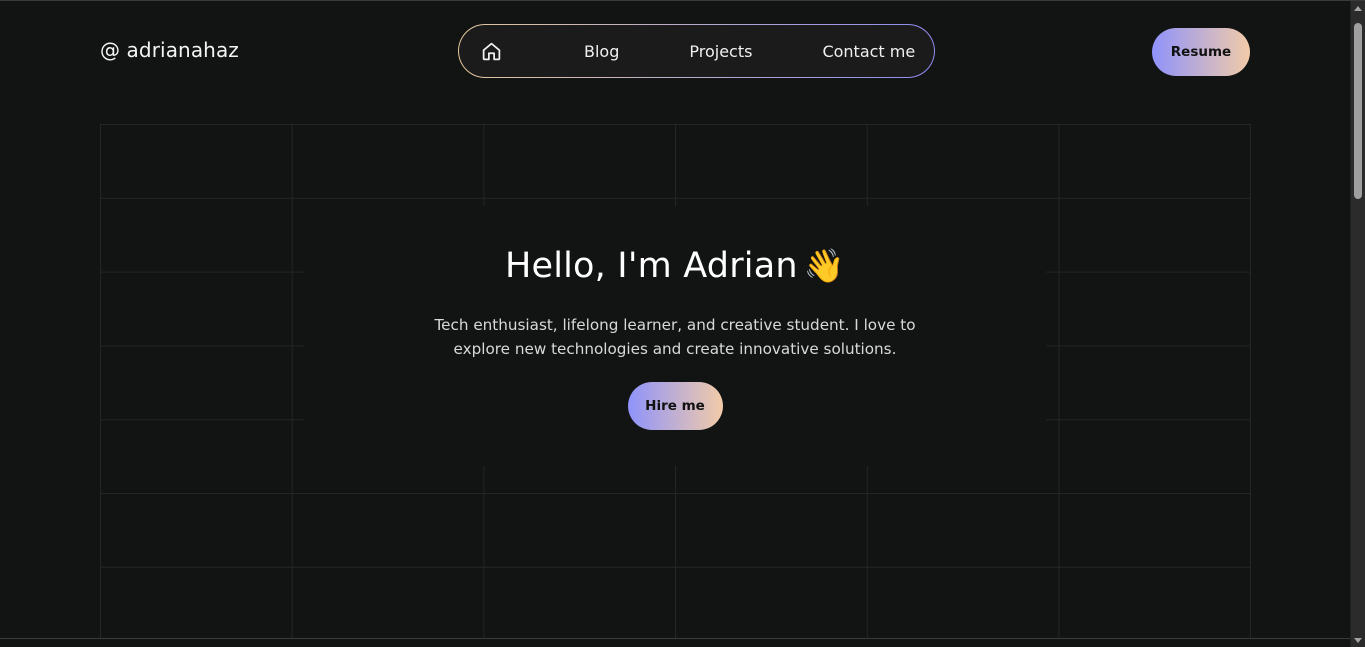 This screenshot has width=1365, height=647. I want to click on waving-hand-icon: 👋, so click(824, 265).